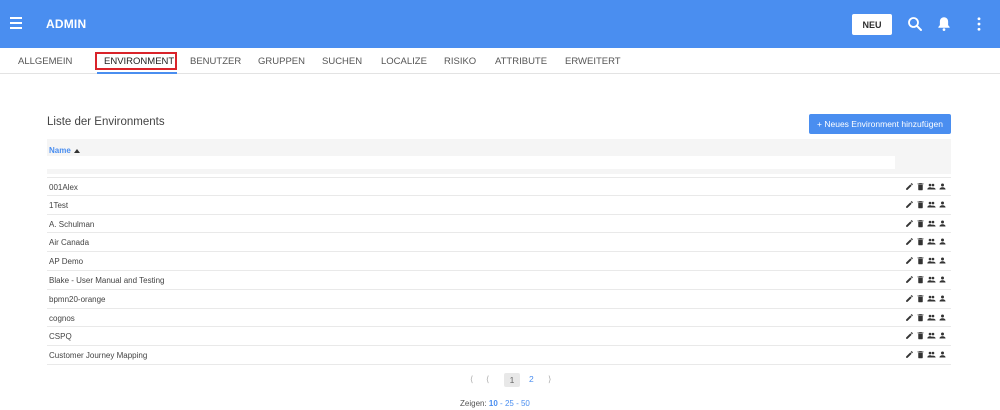  I want to click on page-1-button: 1, so click(512, 380).